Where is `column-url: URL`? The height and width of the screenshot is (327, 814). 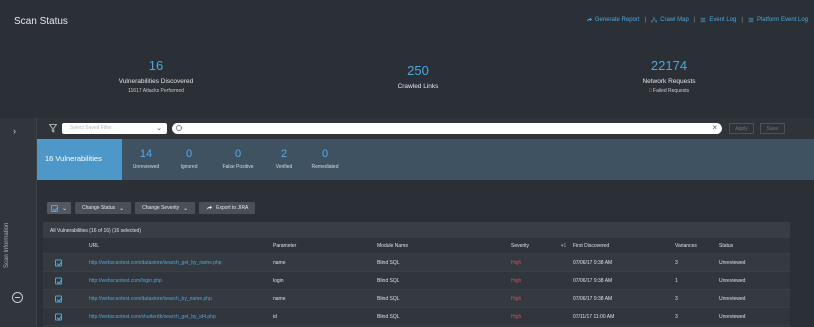 column-url: URL is located at coordinates (94, 246).